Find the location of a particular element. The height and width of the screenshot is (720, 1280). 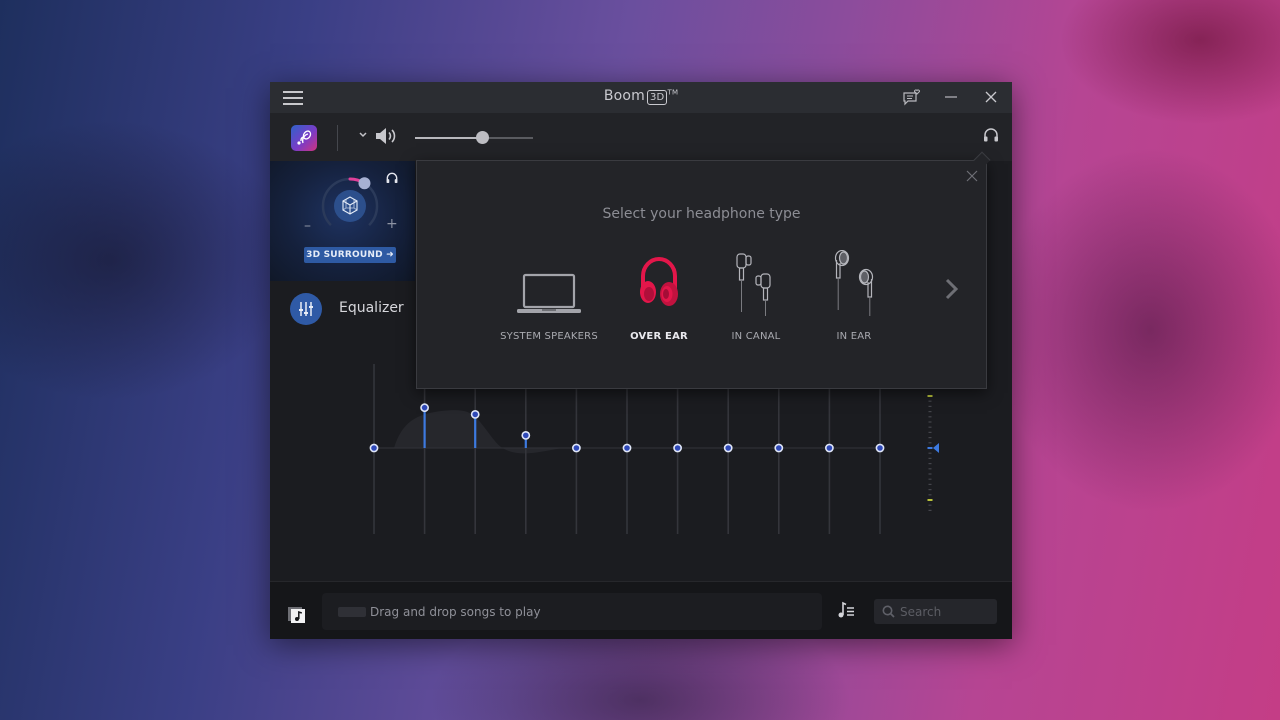

chat-heart-icon is located at coordinates (911, 97).